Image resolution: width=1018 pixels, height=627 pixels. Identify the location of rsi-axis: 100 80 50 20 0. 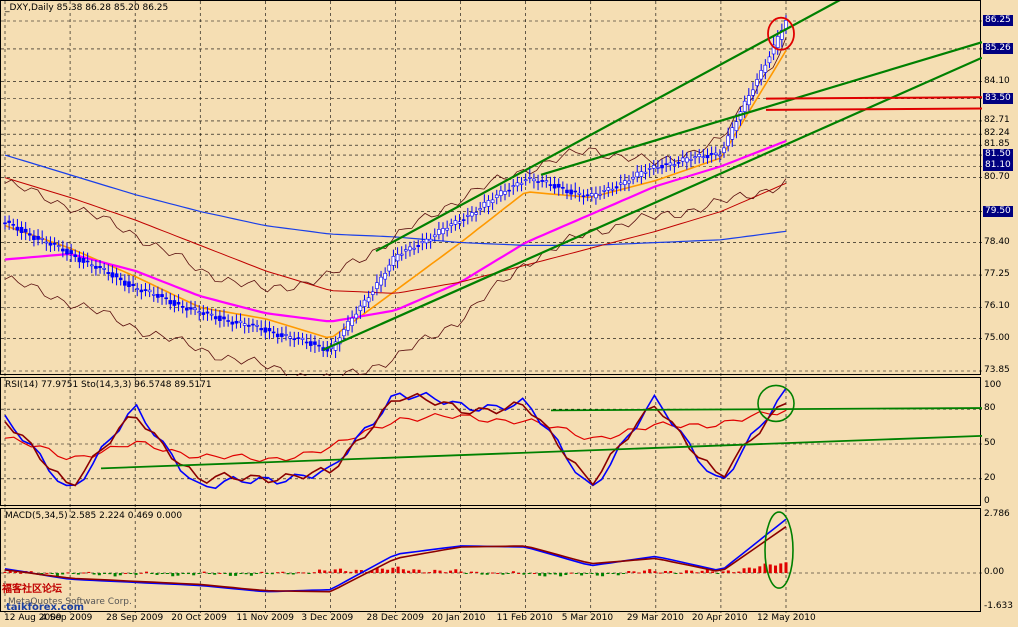
(999, 441).